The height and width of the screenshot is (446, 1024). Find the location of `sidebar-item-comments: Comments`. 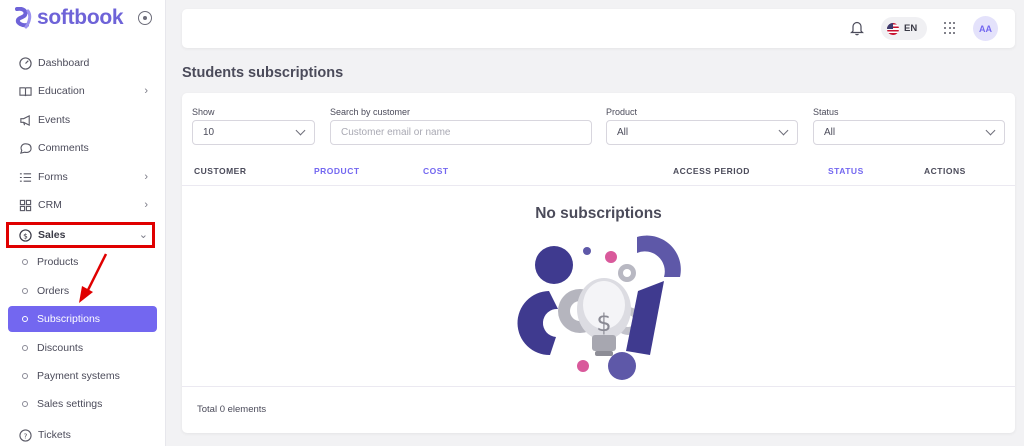

sidebar-item-comments: Comments is located at coordinates (82, 148).